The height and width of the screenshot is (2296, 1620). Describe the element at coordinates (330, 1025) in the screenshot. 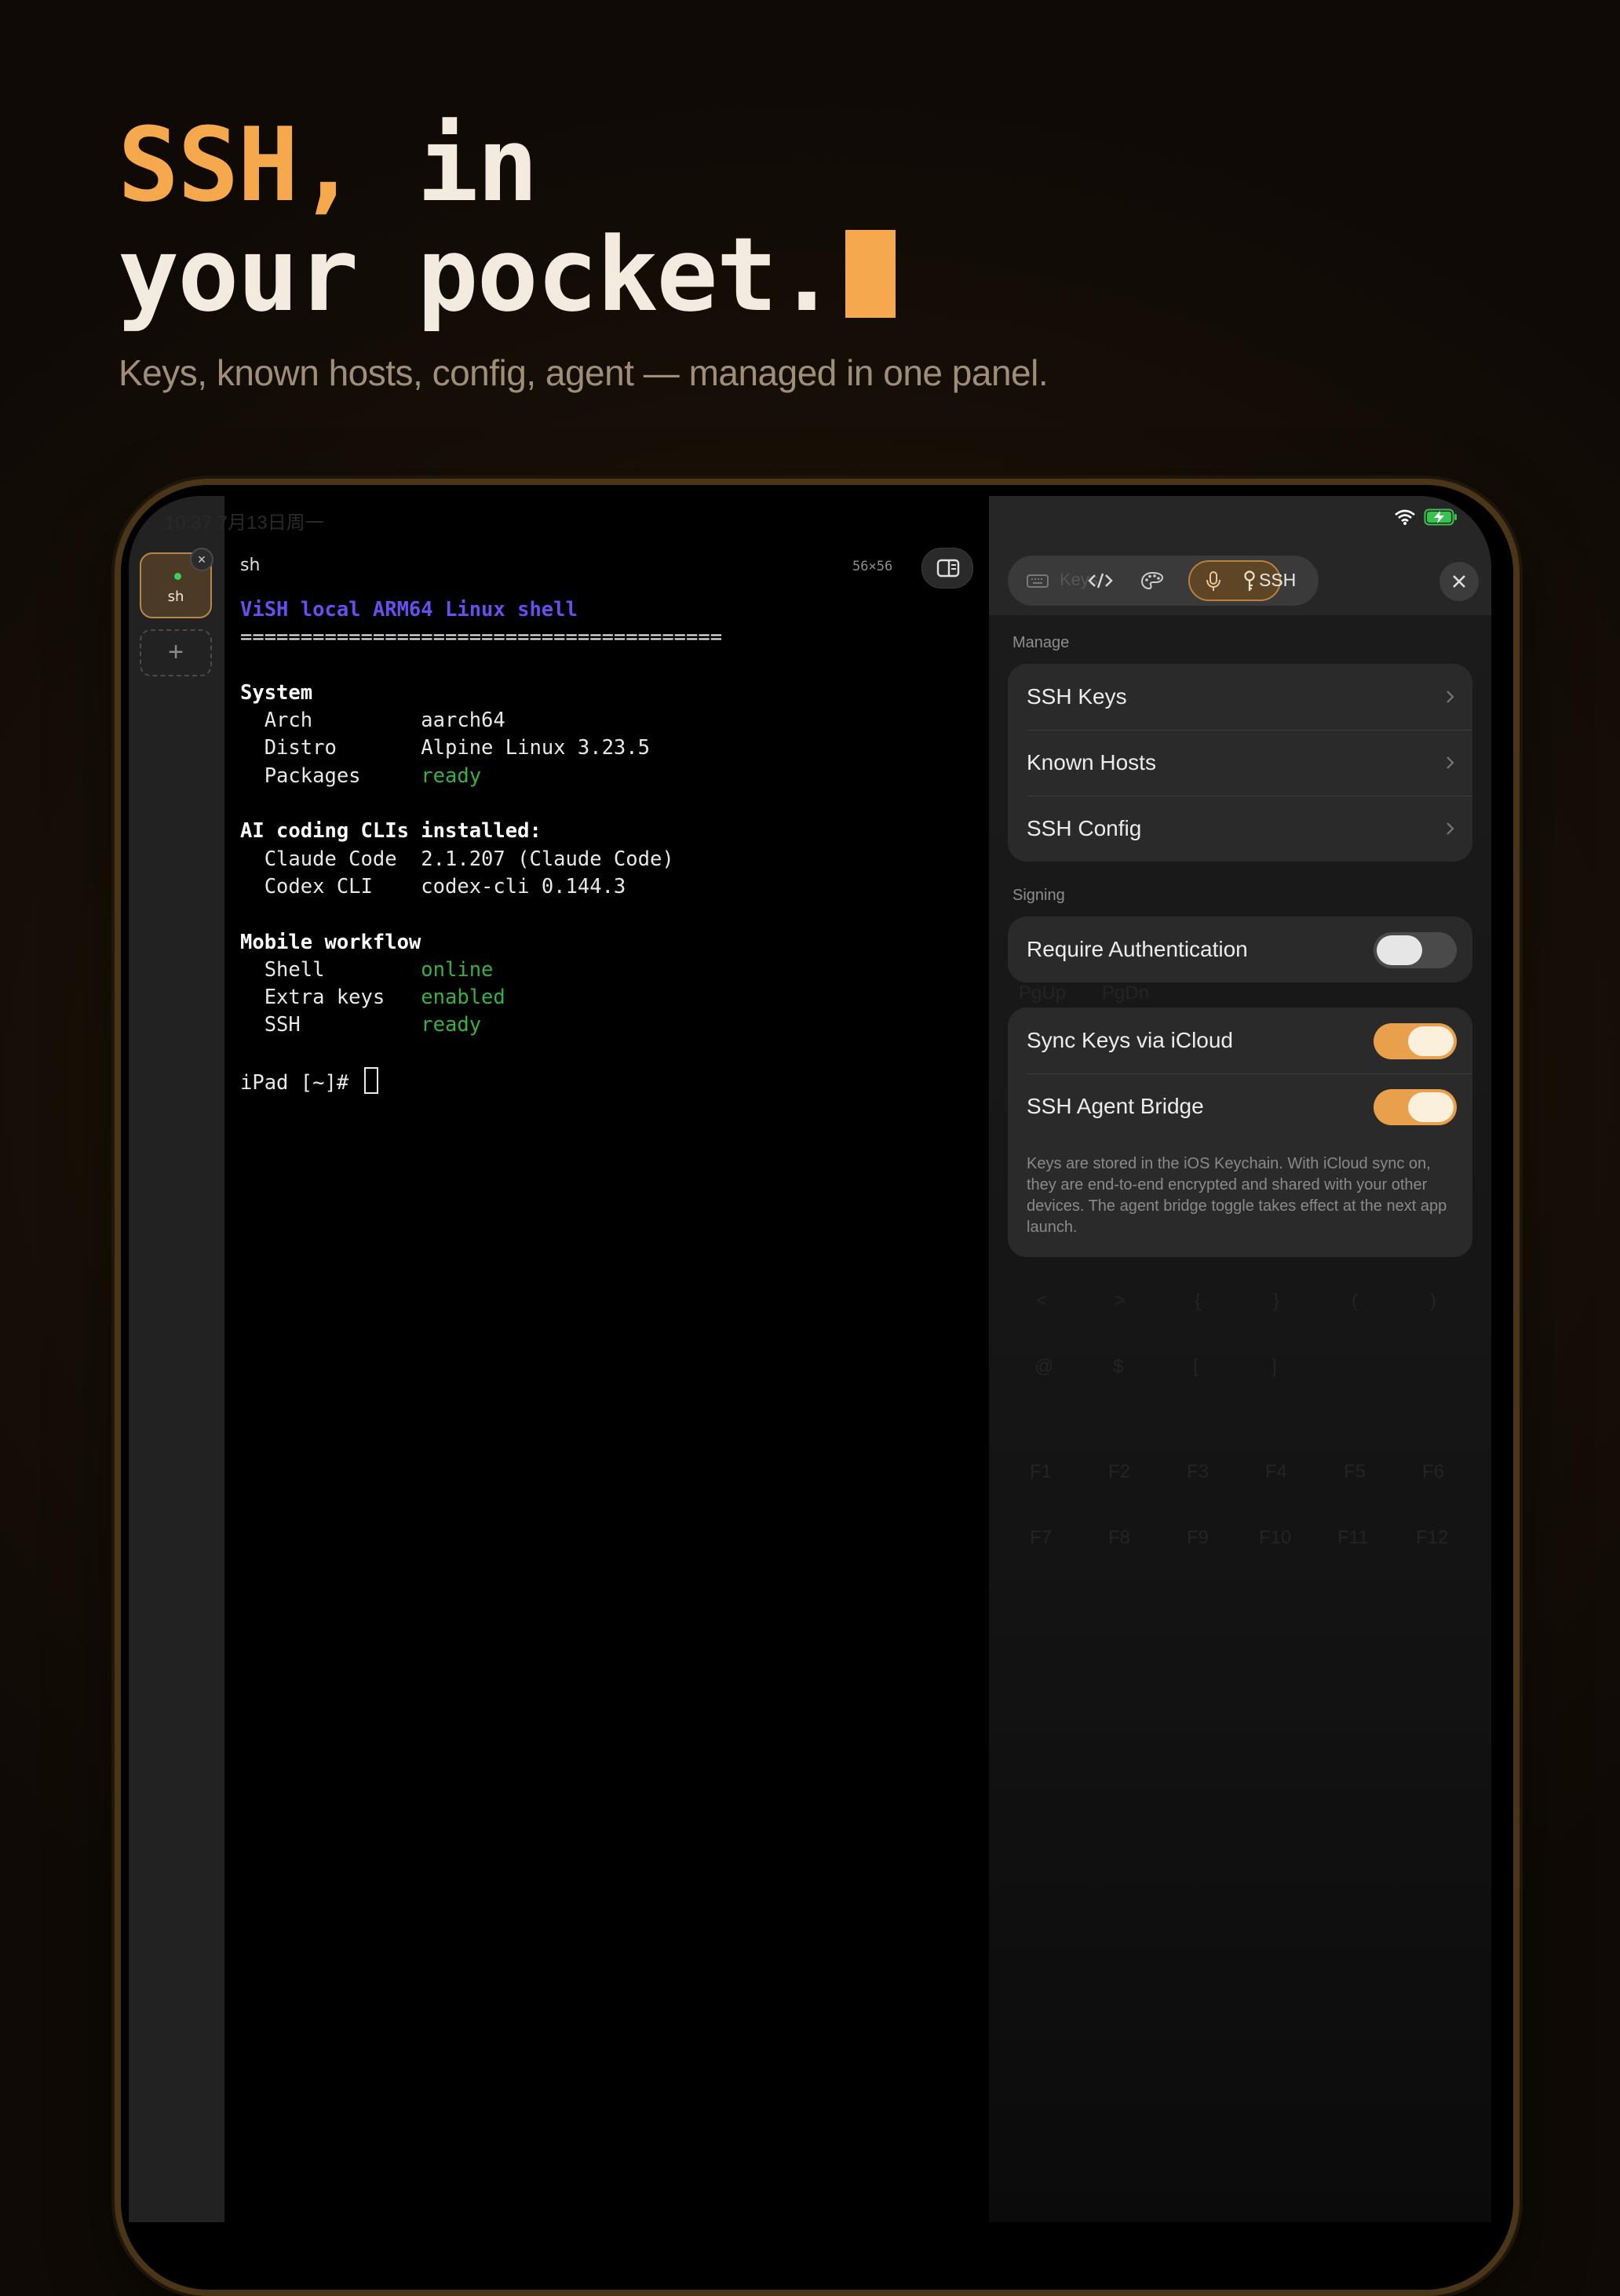

I see `ssh-label: SSH` at that location.